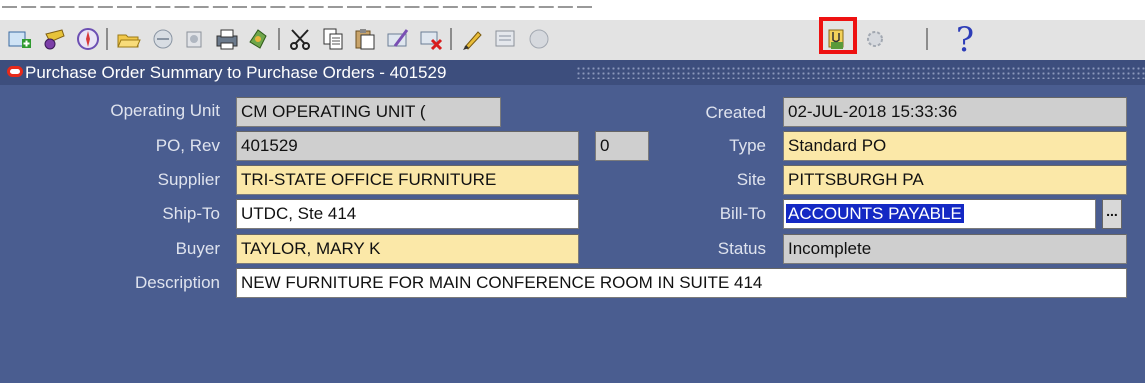 This screenshot has width=1145, height=383. Describe the element at coordinates (955, 146) in the screenshot. I see `type-field: Standard PO` at that location.